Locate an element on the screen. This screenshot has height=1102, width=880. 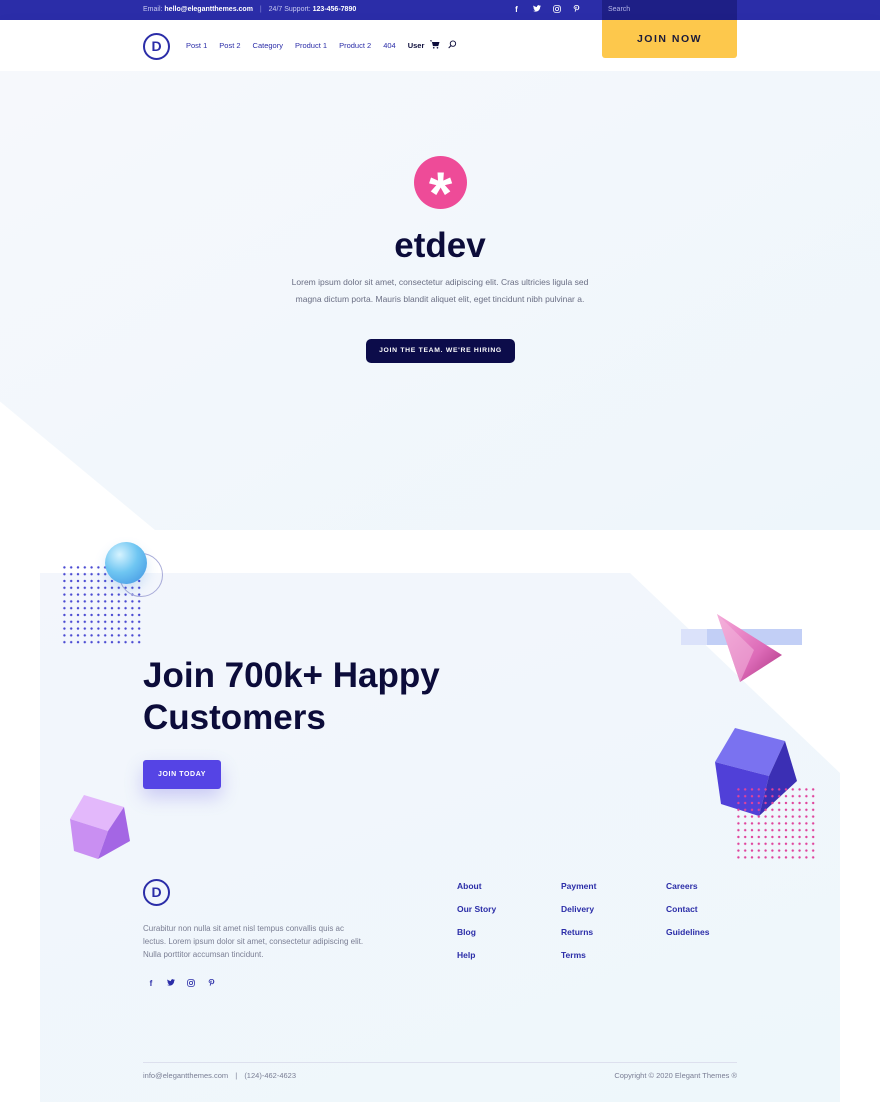
footer-link-contact: Contact is located at coordinates (687, 909).